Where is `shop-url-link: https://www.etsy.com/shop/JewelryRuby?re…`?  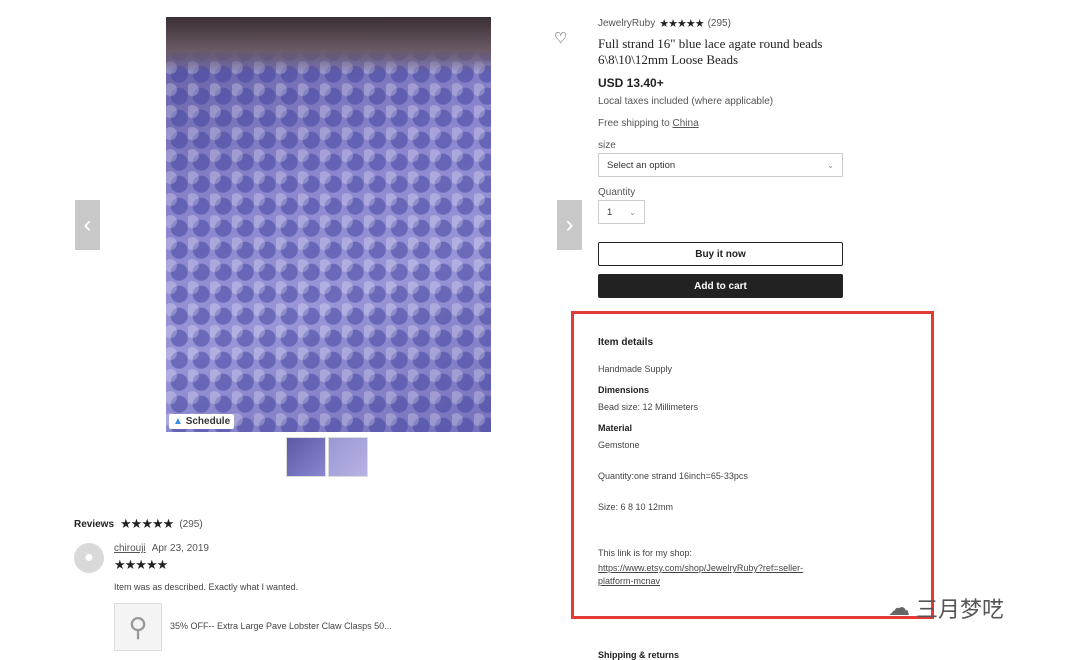
shop-url-link: https://www.etsy.com/shop/JewelryRuby?re… is located at coordinates (700, 574).